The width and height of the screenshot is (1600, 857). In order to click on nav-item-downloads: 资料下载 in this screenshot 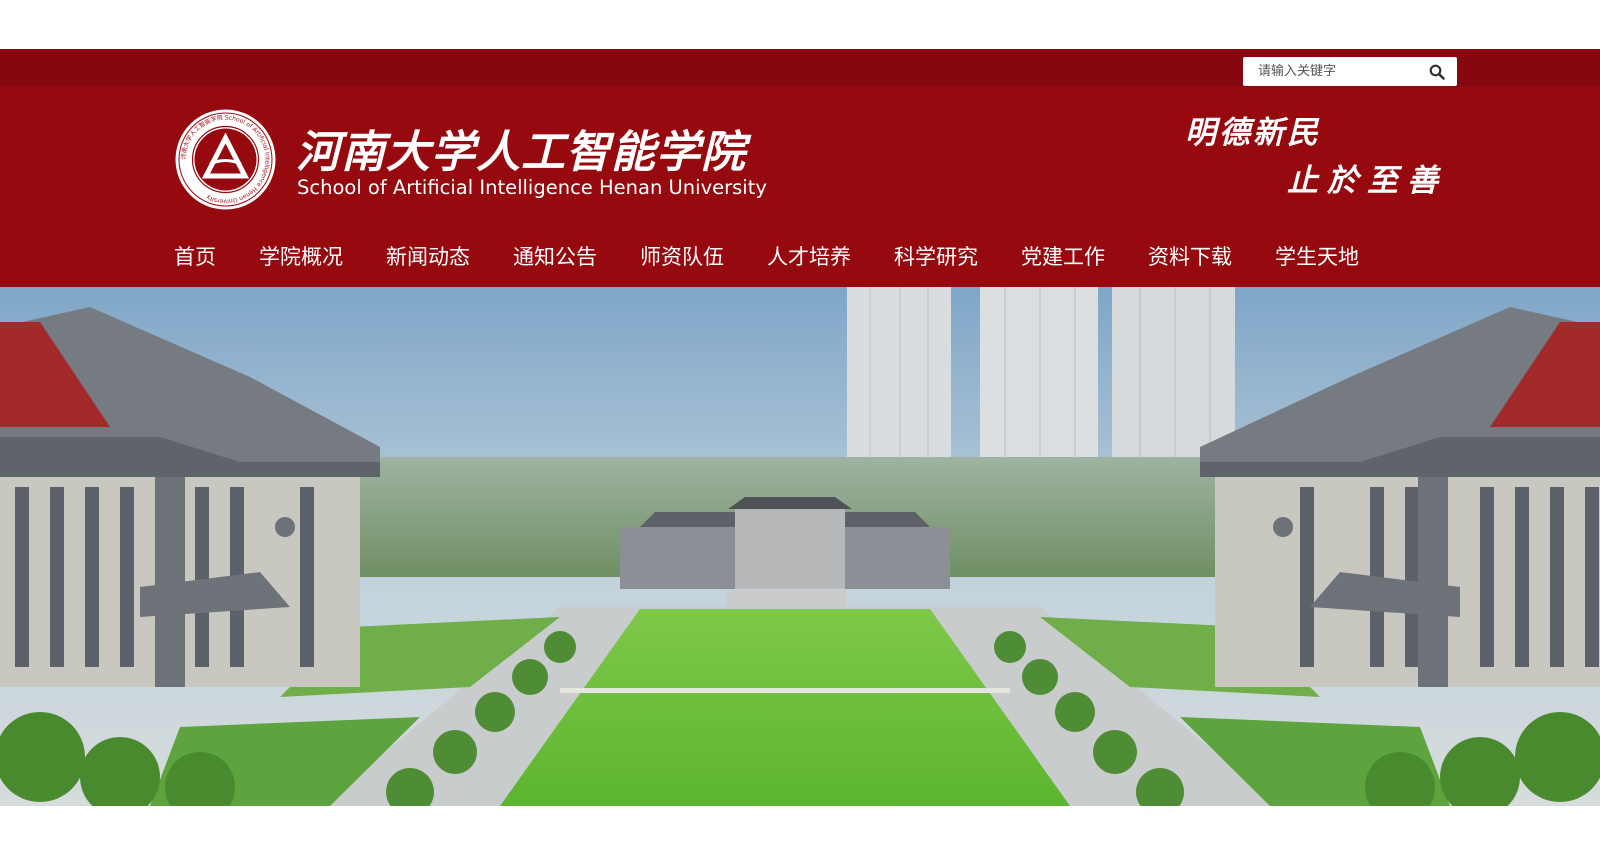, I will do `click(1190, 256)`.